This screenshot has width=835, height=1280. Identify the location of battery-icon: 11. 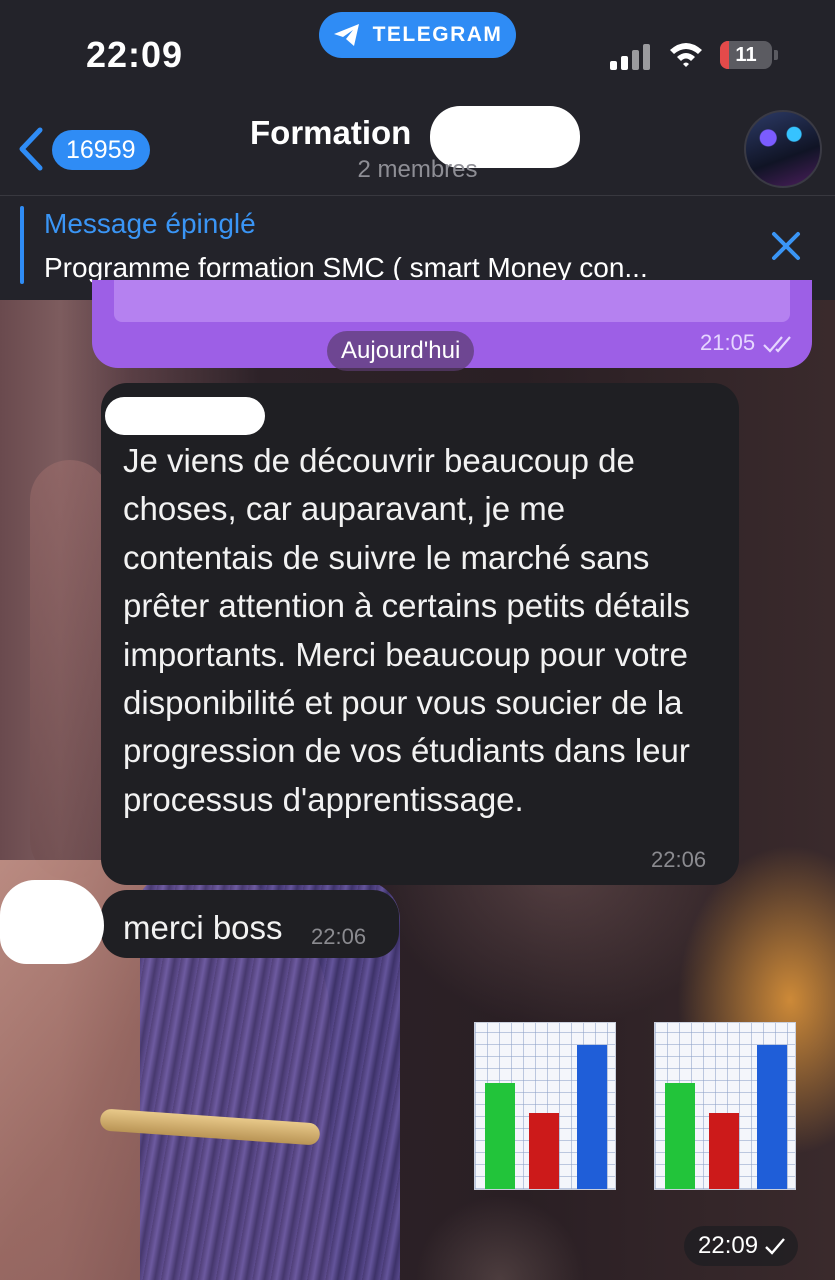
(746, 55).